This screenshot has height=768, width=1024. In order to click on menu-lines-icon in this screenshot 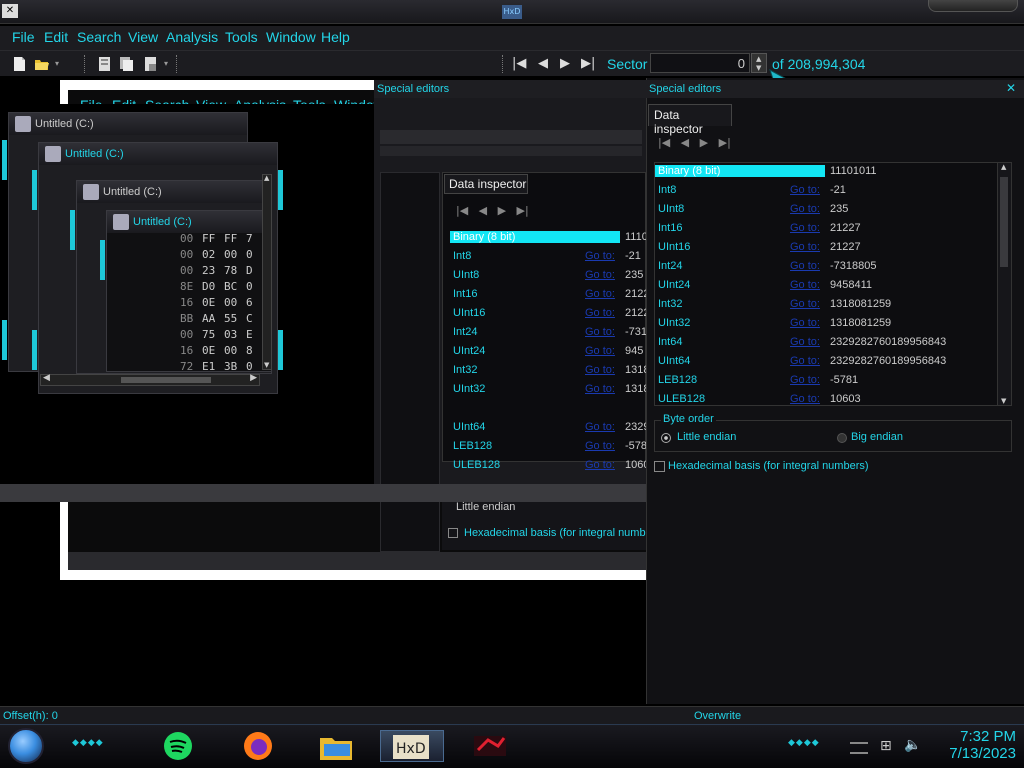, I will do `click(859, 748)`.